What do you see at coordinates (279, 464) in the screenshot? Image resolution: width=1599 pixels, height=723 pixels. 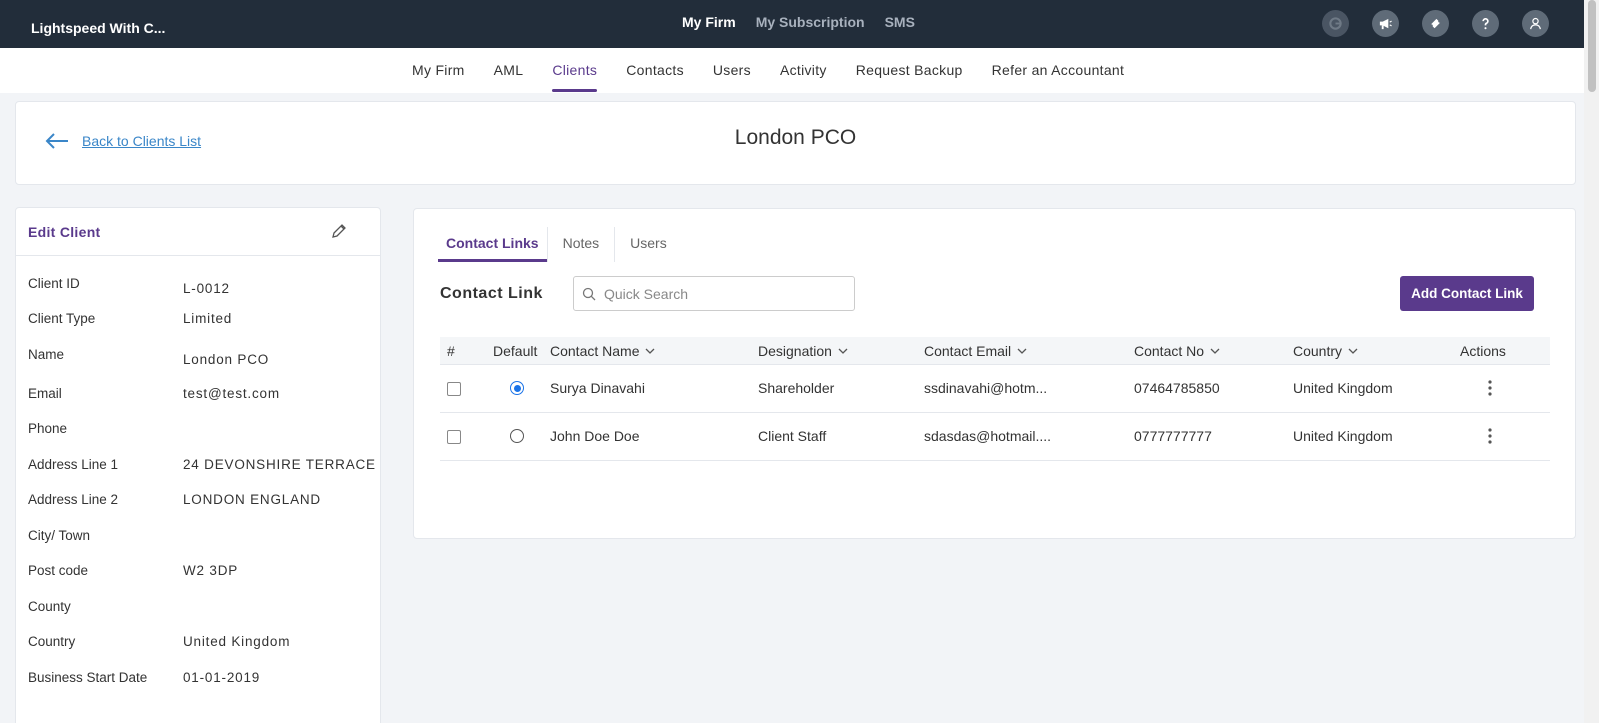 I see `field-value: 24 DEVONSHIRE TERRACE` at bounding box center [279, 464].